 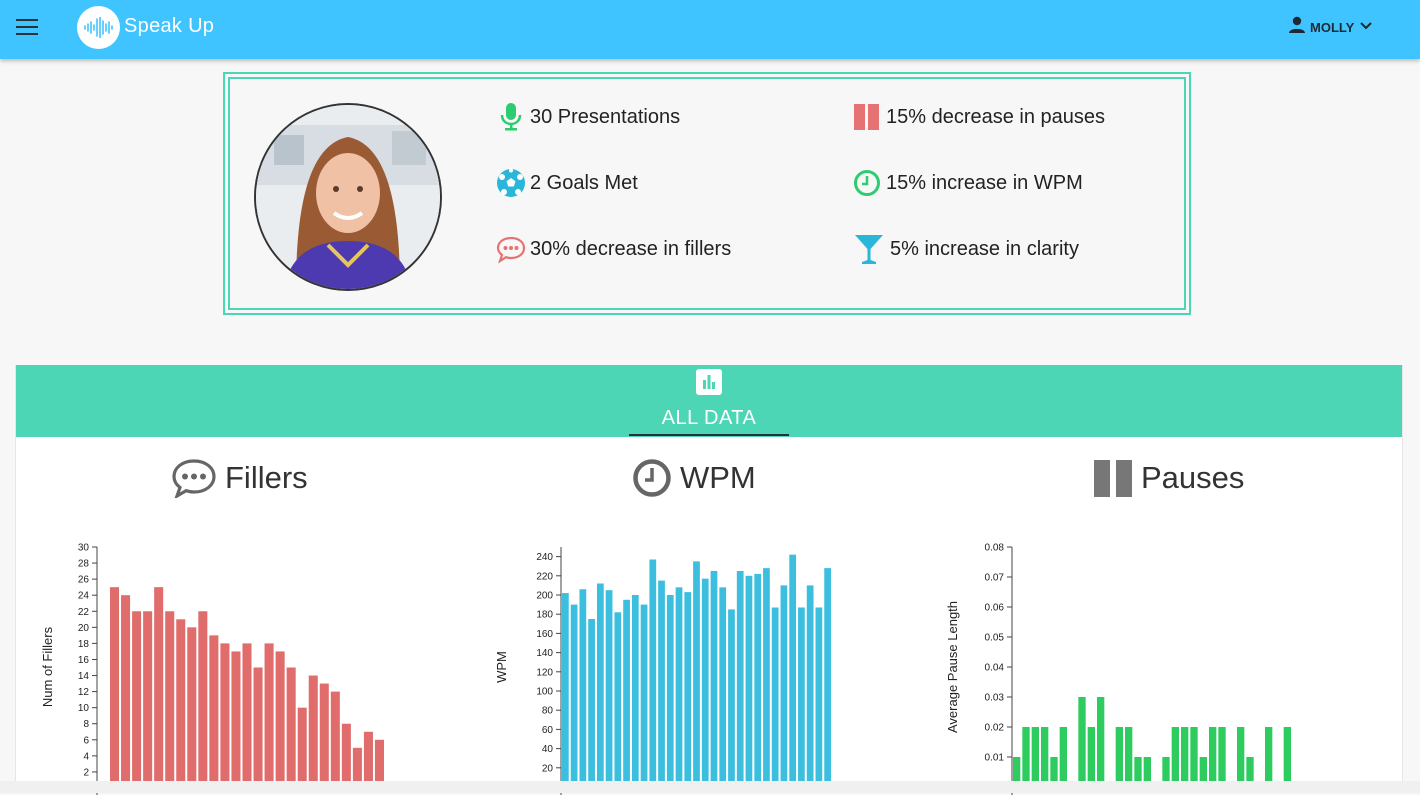 What do you see at coordinates (995, 638) in the screenshot?
I see `pauses-y-tick-label: 0.05` at bounding box center [995, 638].